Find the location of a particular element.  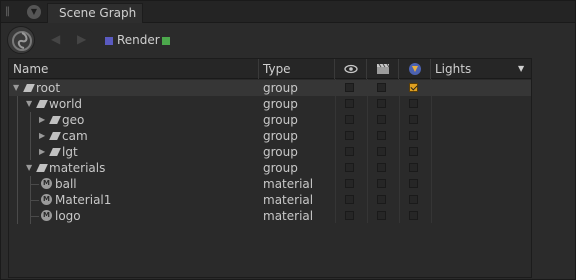

table-row: M Material1 material is located at coordinates (270, 200).